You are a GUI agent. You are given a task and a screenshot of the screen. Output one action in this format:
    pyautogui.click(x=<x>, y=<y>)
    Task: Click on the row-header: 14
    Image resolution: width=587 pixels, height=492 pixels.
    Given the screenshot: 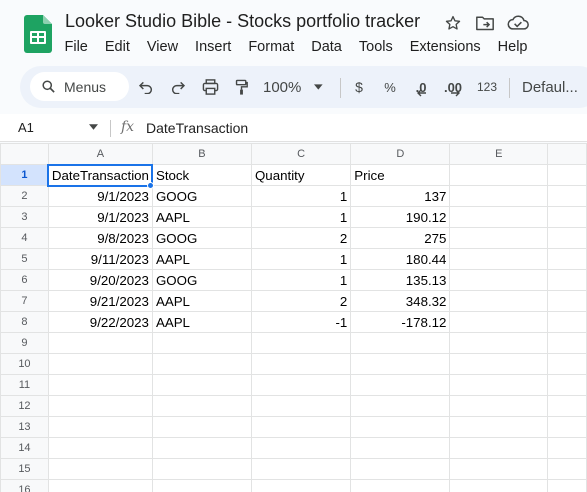 What is the action you would take?
    pyautogui.click(x=24, y=448)
    